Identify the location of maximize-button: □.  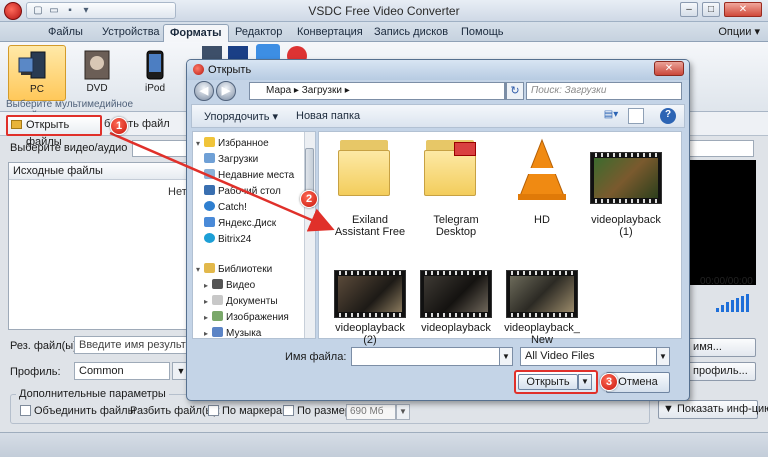
(711, 9).